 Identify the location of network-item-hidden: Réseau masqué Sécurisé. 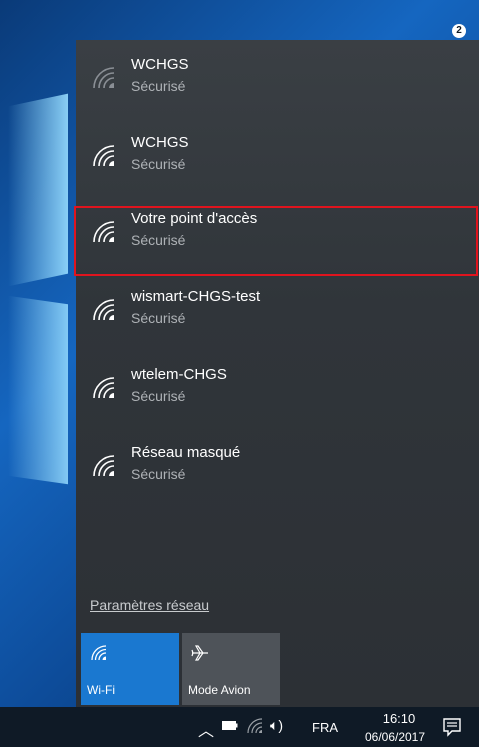
(277, 470).